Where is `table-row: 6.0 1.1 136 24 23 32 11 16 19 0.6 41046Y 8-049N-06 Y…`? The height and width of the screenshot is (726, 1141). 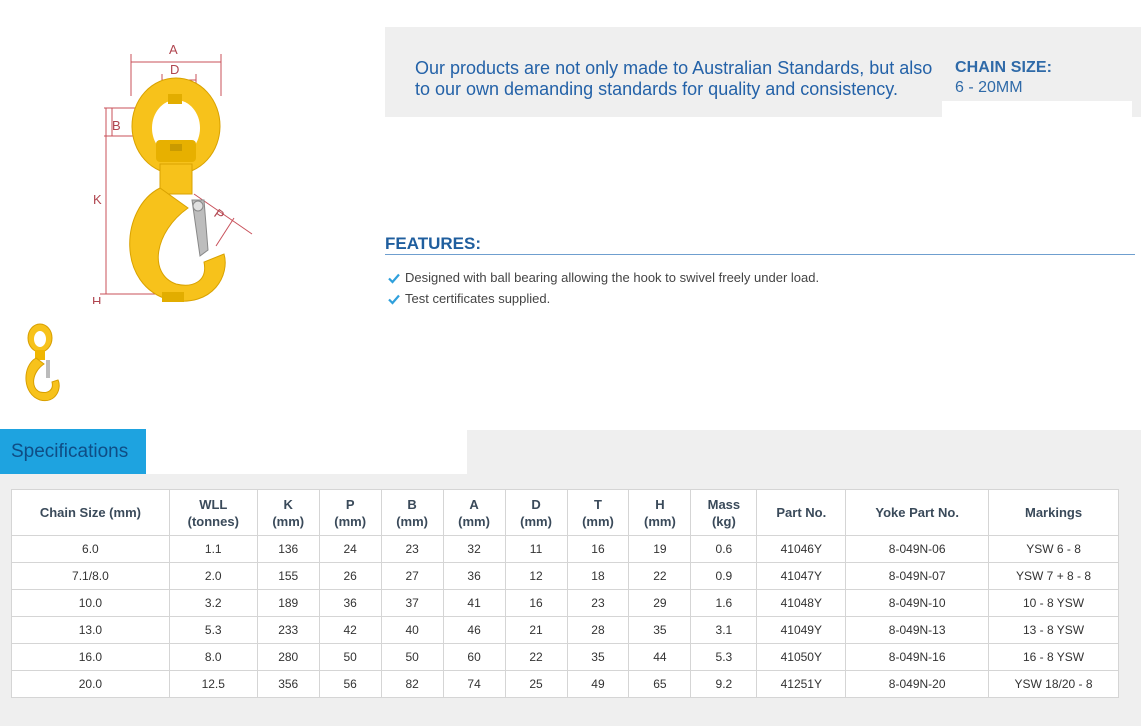 table-row: 6.0 1.1 136 24 23 32 11 16 19 0.6 41046Y 8-049N-06 Y… is located at coordinates (565, 549).